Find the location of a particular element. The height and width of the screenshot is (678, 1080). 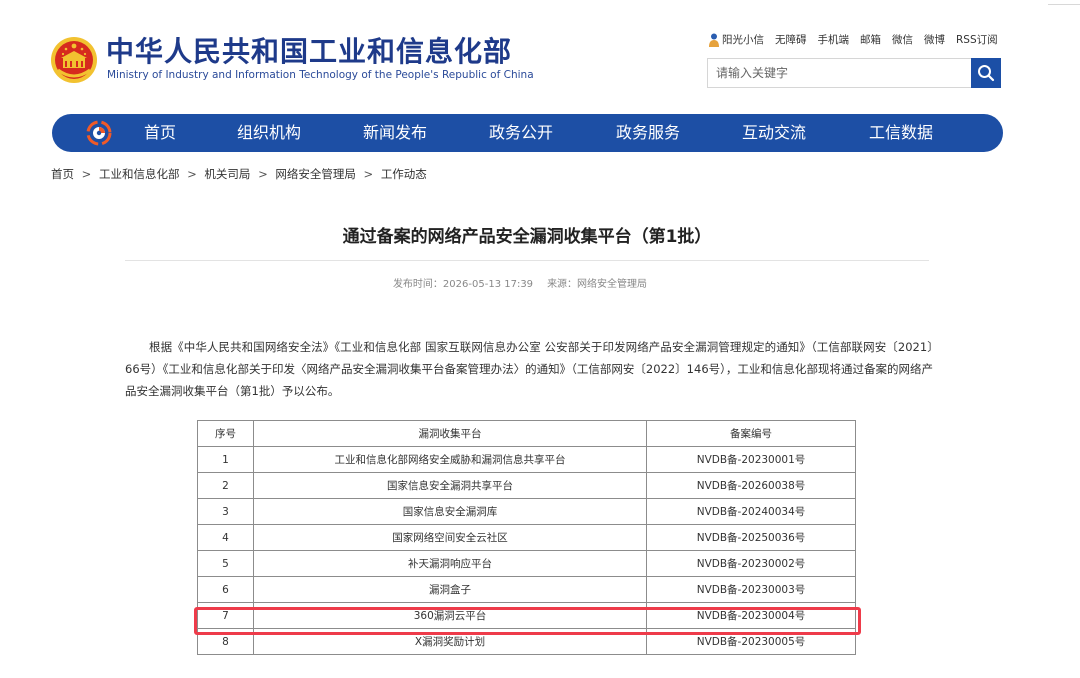

breadcrumb: 首页 > 工业和信息化部 > 机关司局 > 网络安全管理局 > 工作动态 is located at coordinates (239, 174).